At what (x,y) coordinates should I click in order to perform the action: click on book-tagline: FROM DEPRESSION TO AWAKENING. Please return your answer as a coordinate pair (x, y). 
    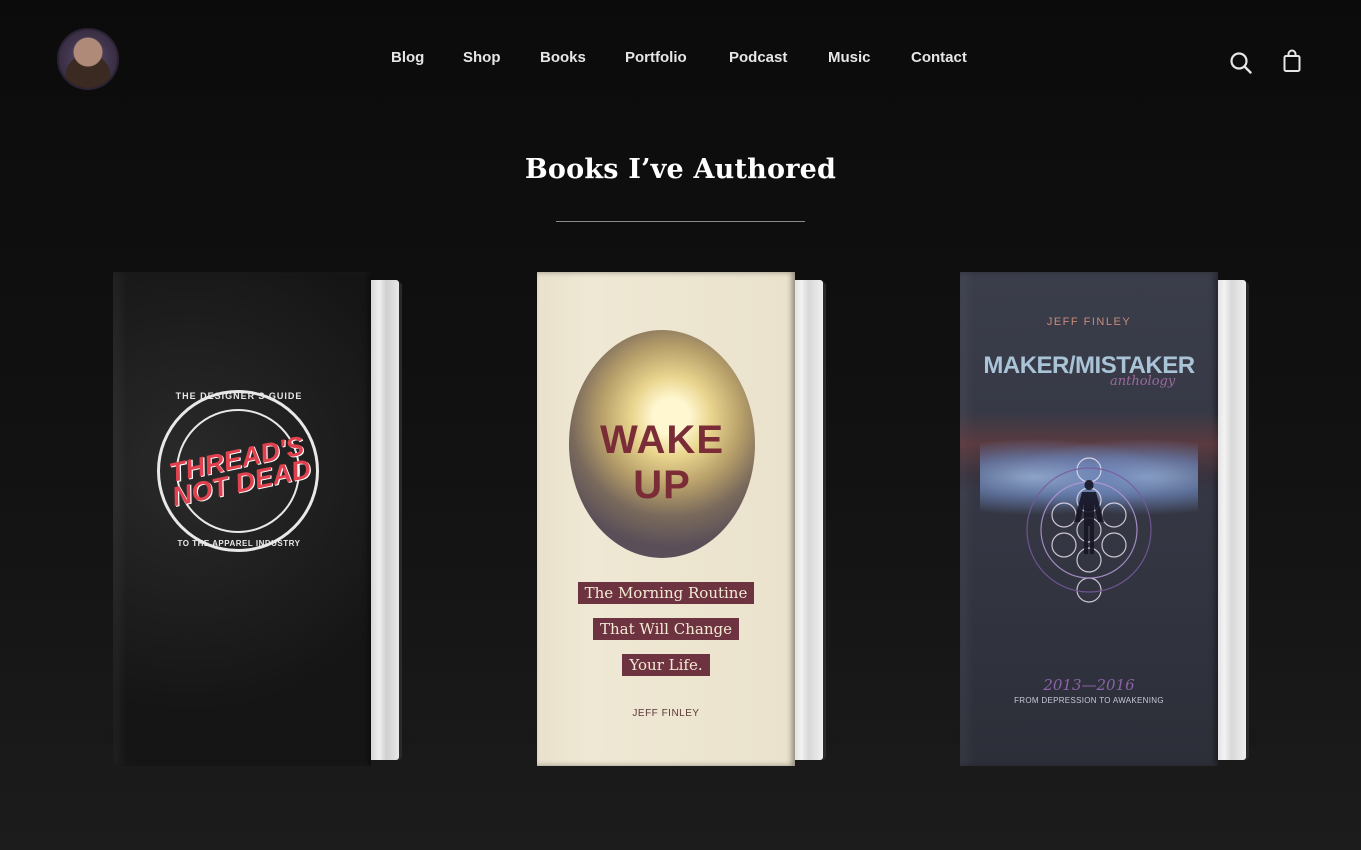
    Looking at the image, I should click on (1089, 700).